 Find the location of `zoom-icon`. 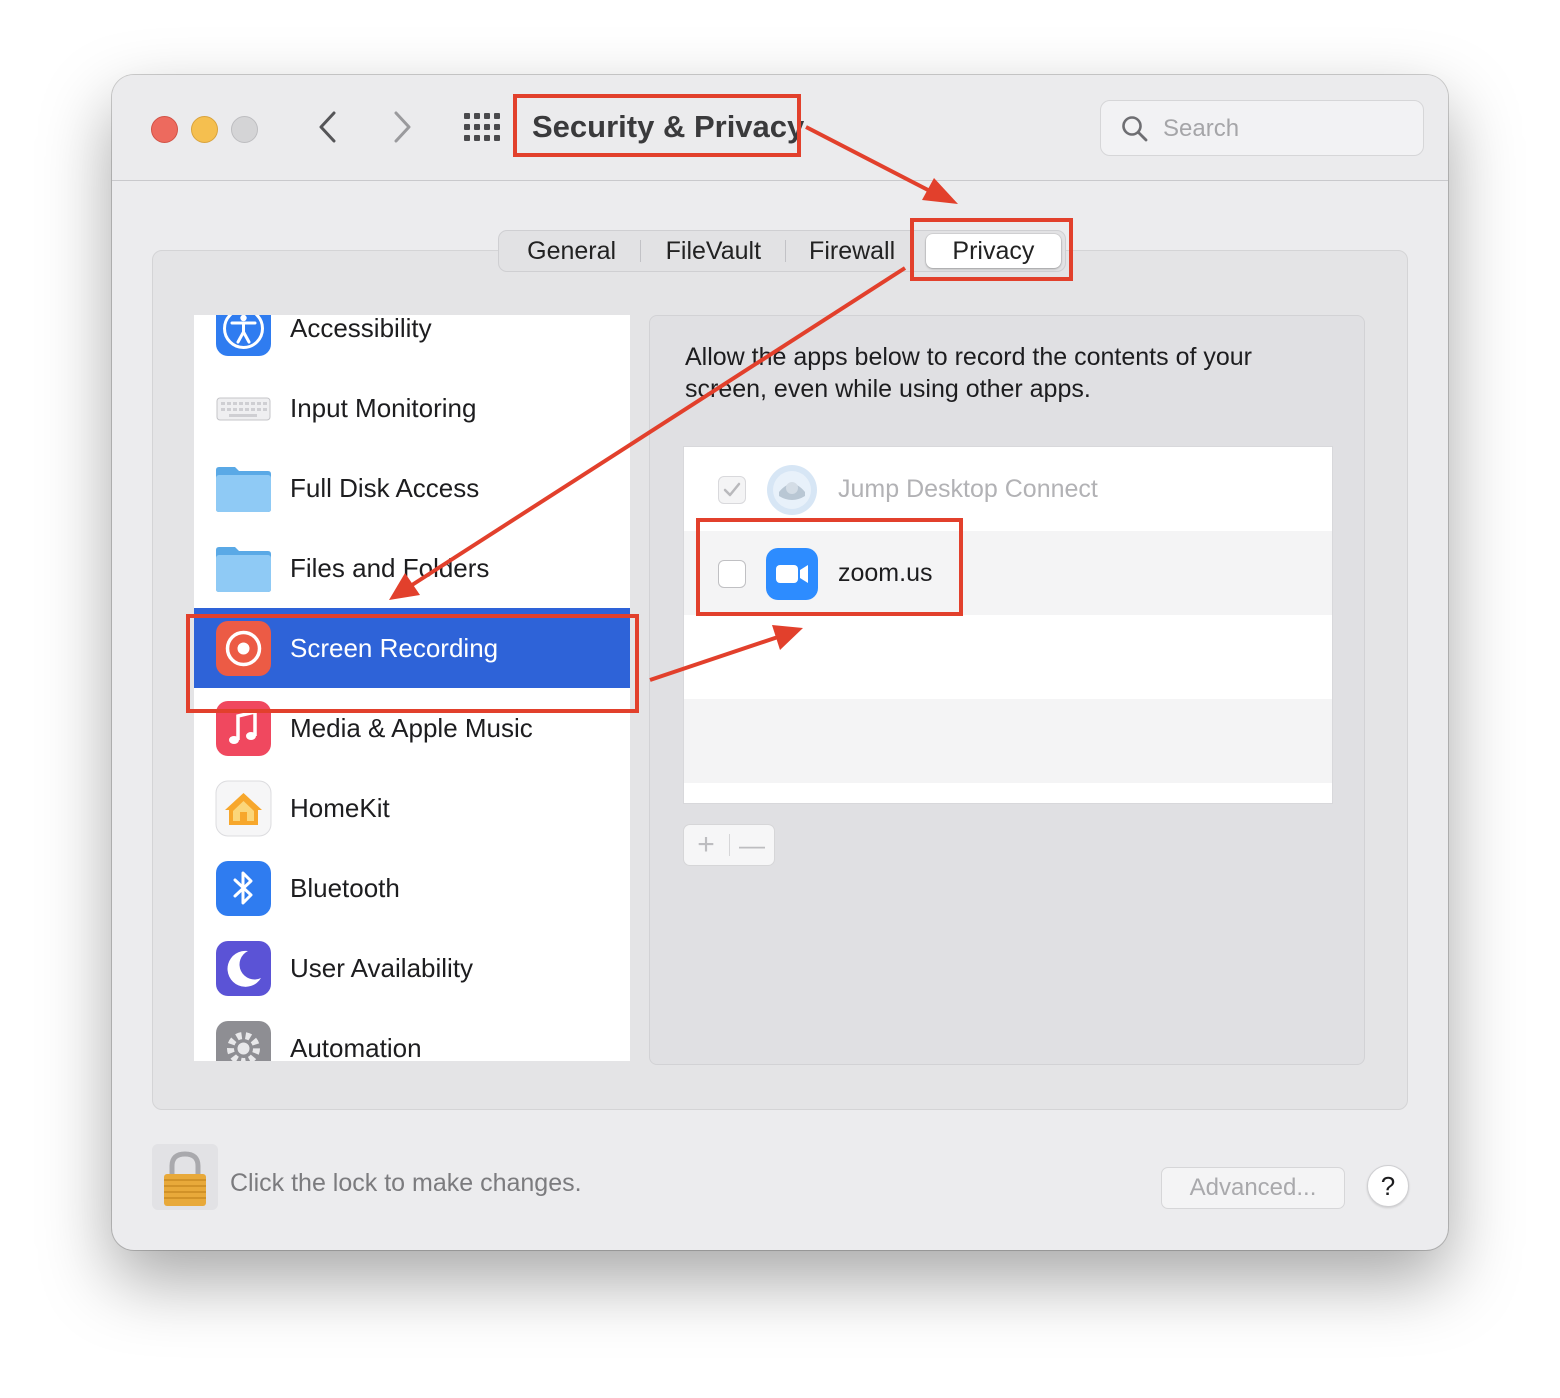

zoom-icon is located at coordinates (792, 574).